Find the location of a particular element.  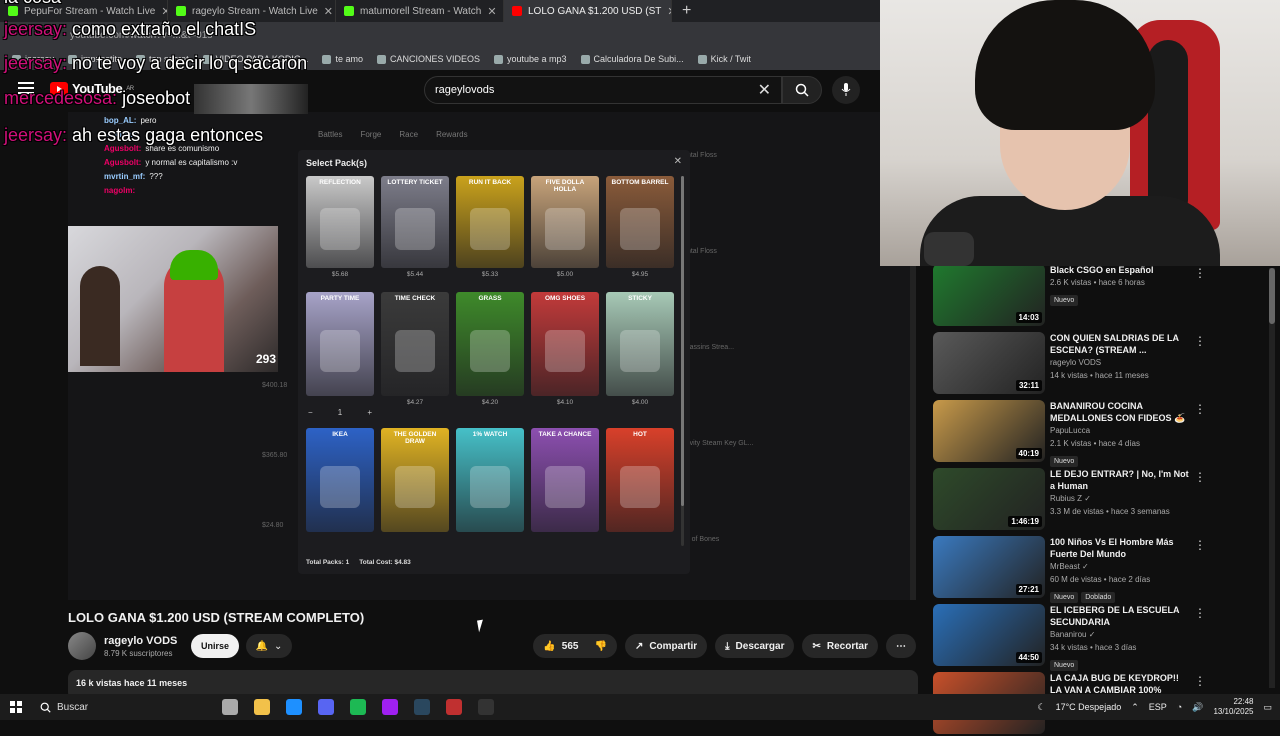

video-thumbnail: 40:19 is located at coordinates (989, 431).